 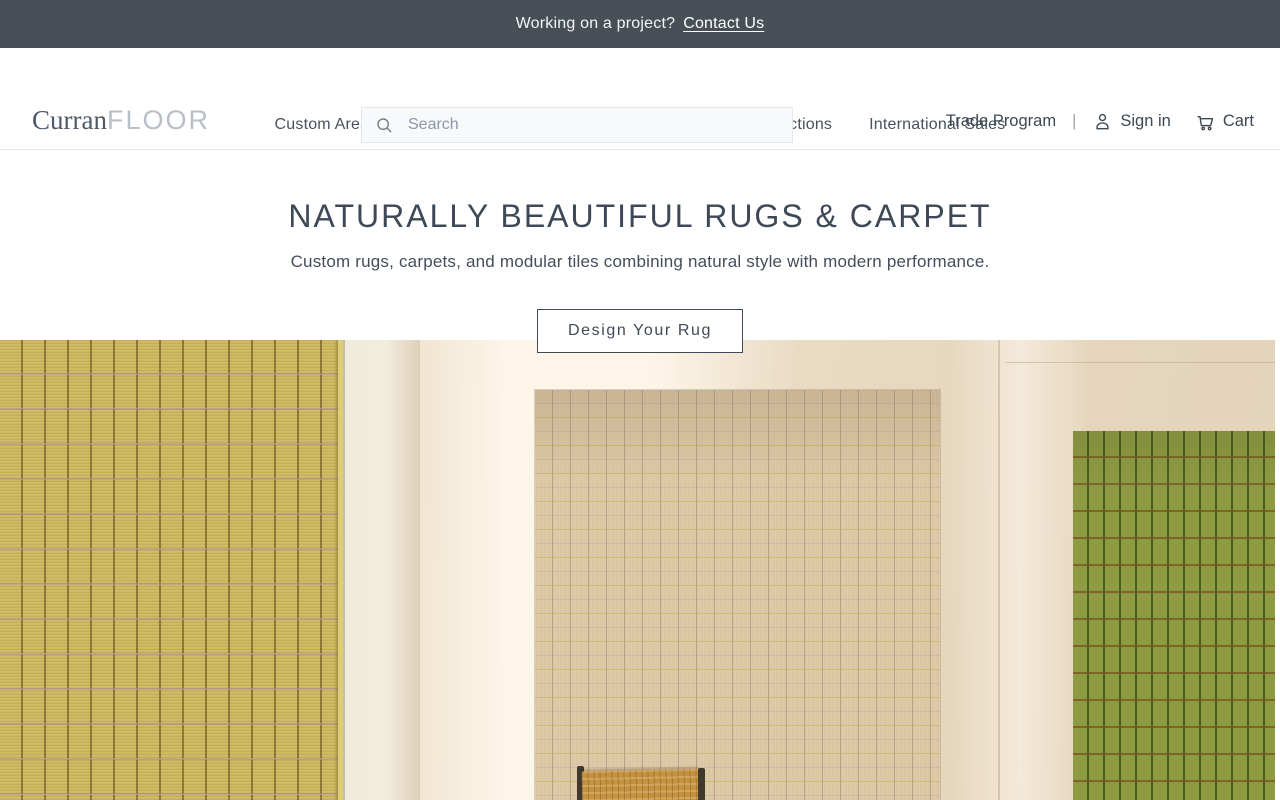 I want to click on wicker-chair, so click(x=641, y=782).